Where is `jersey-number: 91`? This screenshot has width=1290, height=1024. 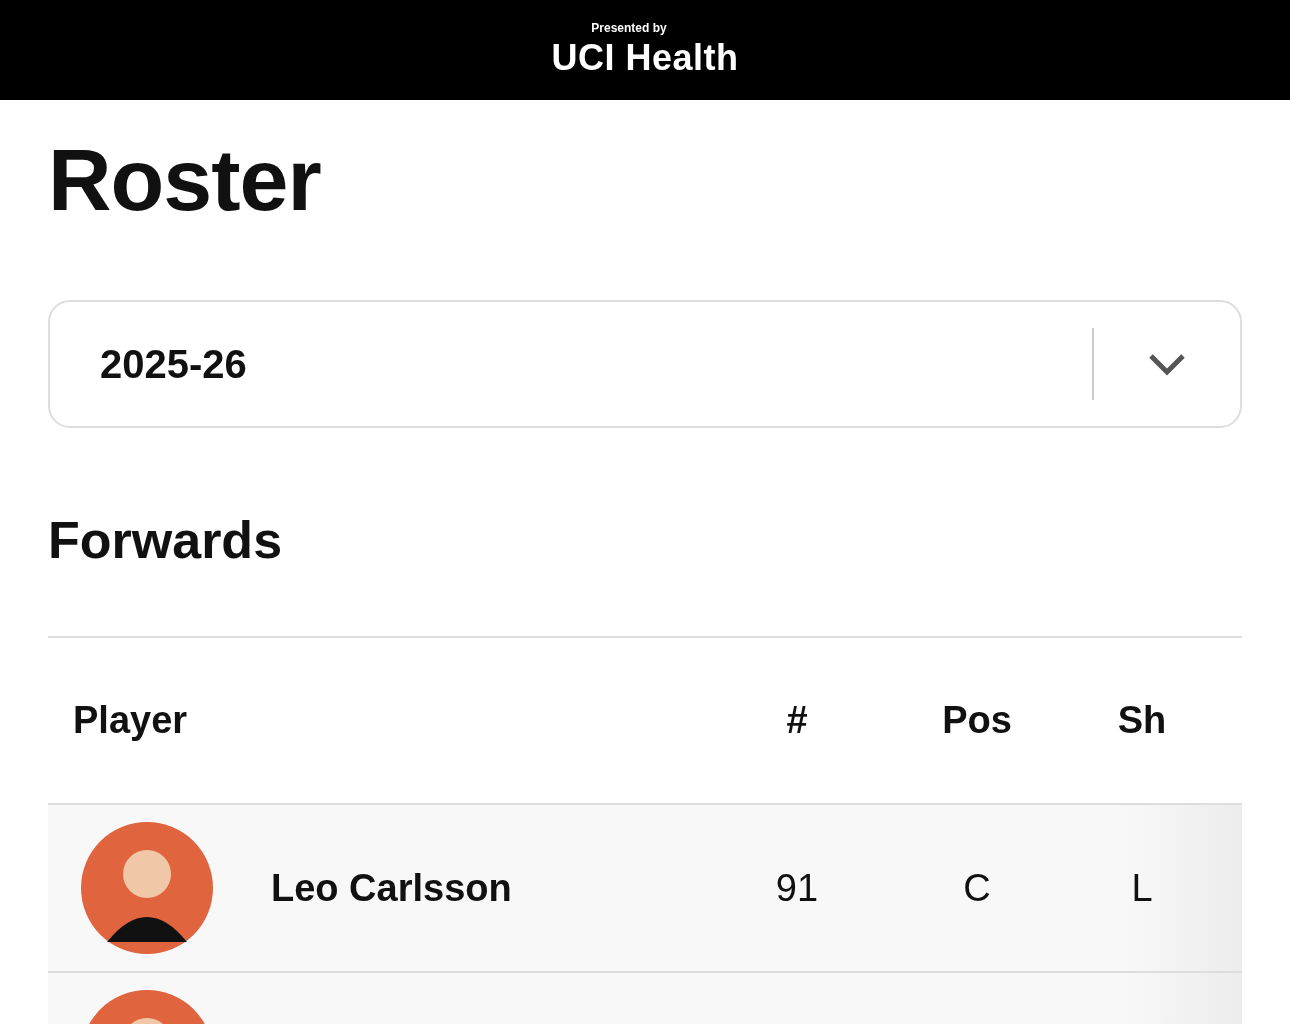 jersey-number: 91 is located at coordinates (797, 888).